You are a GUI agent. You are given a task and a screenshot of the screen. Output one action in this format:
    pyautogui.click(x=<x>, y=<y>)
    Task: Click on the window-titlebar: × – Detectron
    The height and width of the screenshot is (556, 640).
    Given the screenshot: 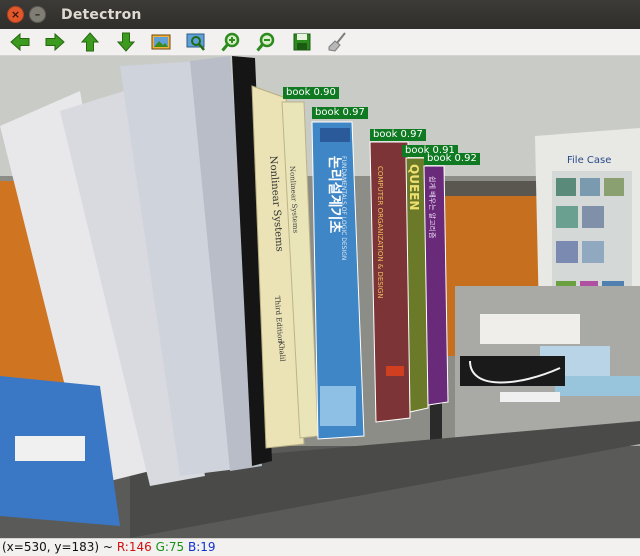 What is the action you would take?
    pyautogui.click(x=320, y=14)
    